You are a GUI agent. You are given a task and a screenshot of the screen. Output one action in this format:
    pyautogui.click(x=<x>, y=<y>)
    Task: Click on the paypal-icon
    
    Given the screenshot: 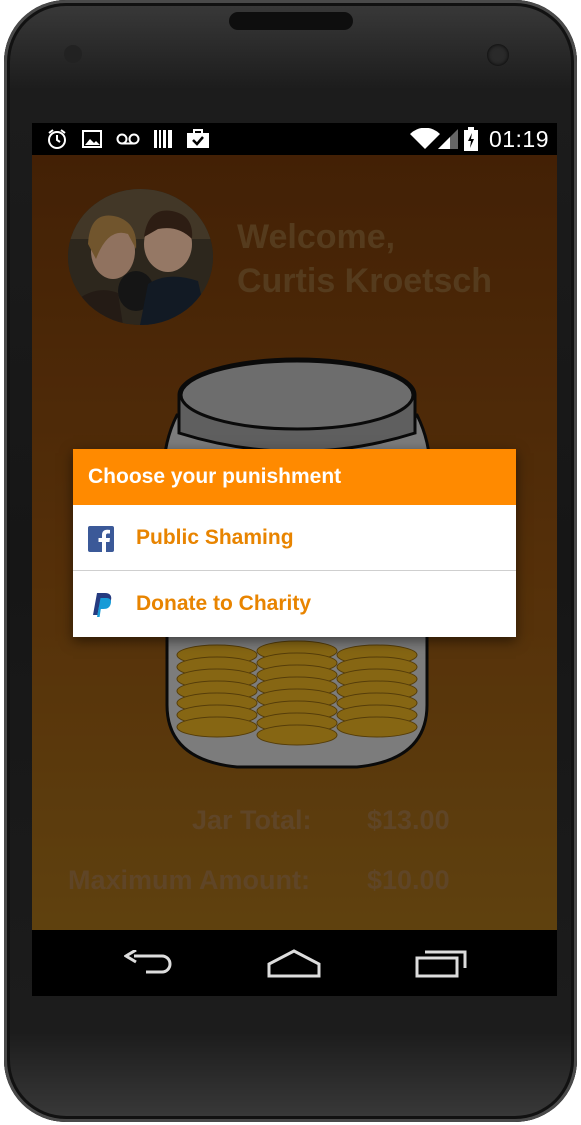 What is the action you would take?
    pyautogui.click(x=101, y=606)
    